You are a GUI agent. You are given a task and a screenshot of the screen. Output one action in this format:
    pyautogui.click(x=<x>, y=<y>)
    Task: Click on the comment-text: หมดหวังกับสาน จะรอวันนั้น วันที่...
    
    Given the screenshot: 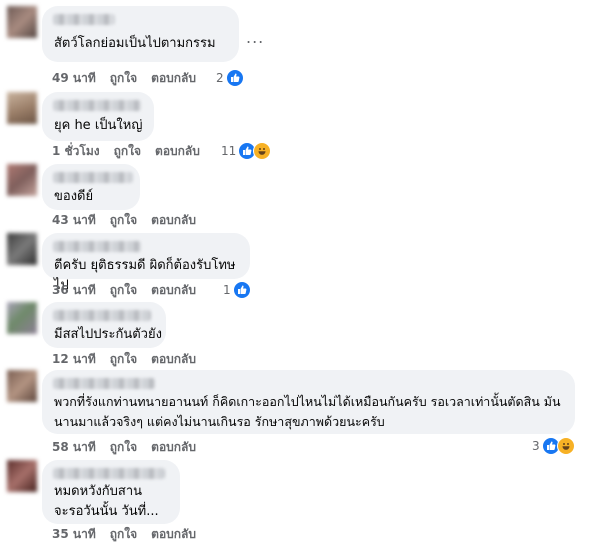 What is the action you would take?
    pyautogui.click(x=106, y=501)
    